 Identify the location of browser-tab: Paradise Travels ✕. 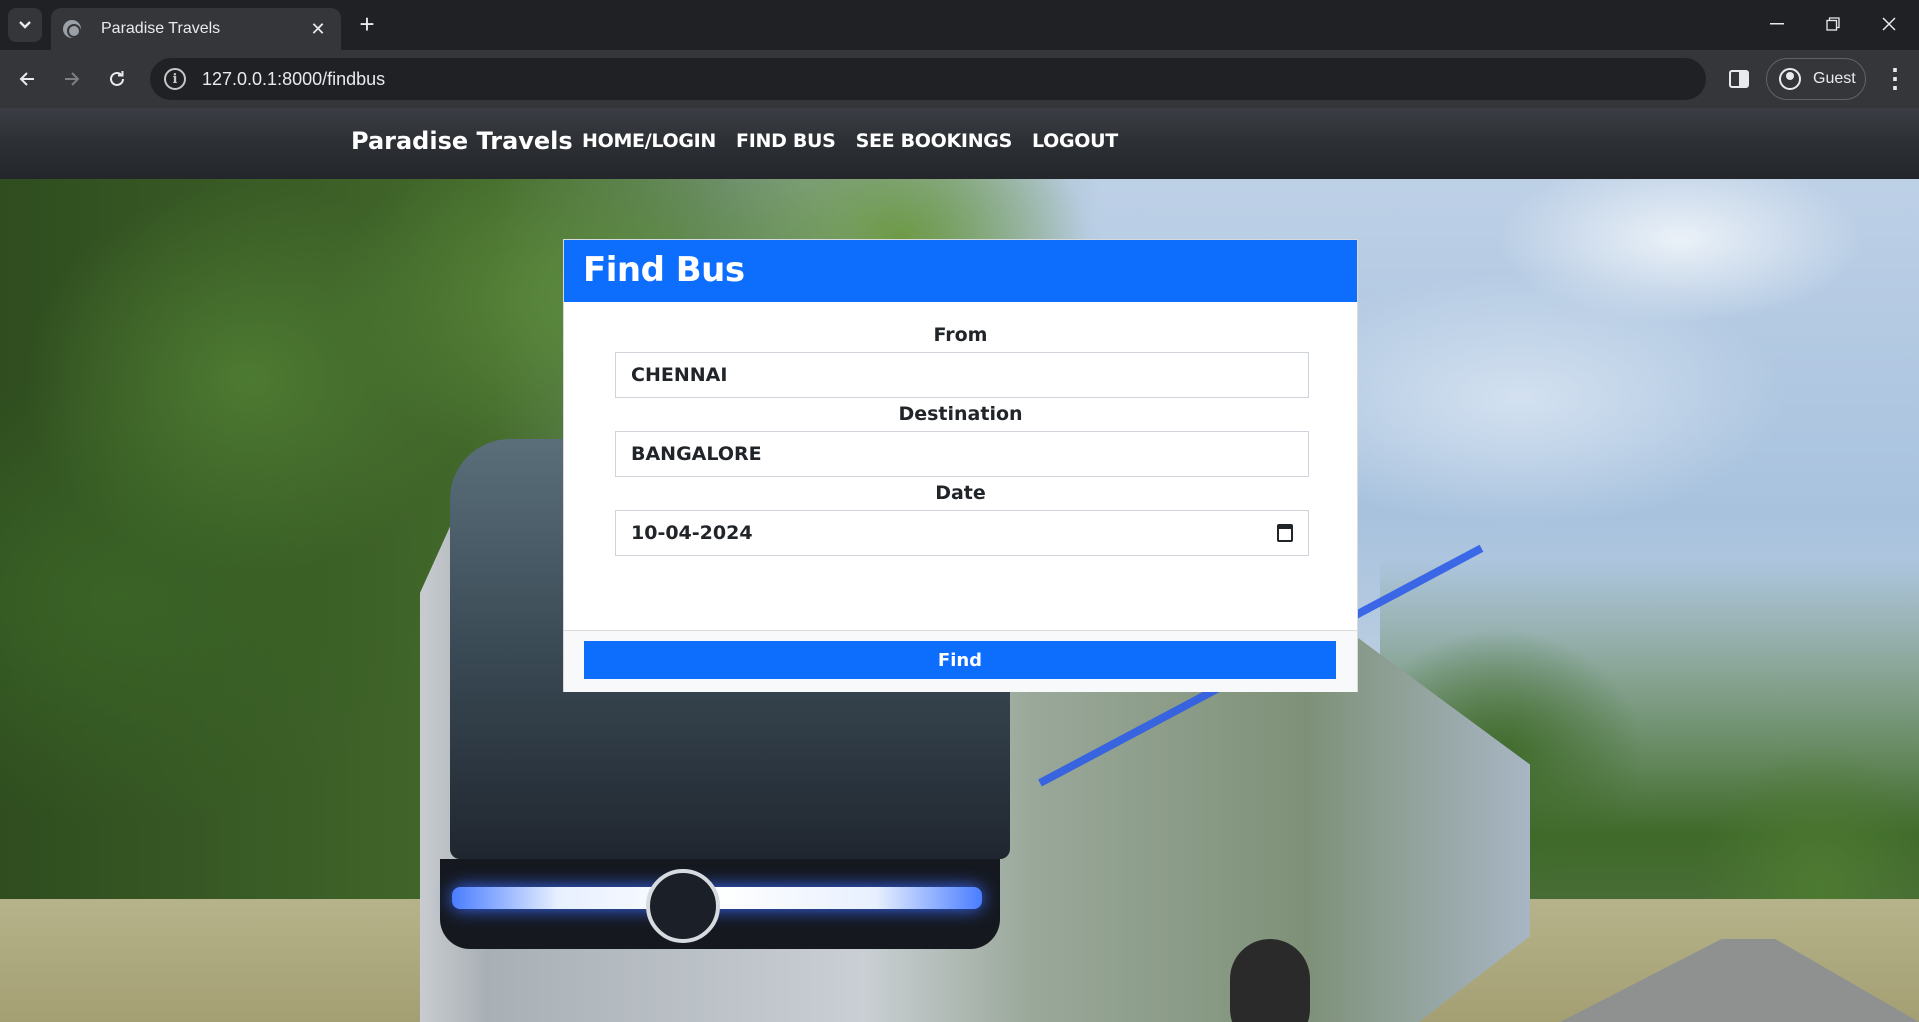
(196, 29).